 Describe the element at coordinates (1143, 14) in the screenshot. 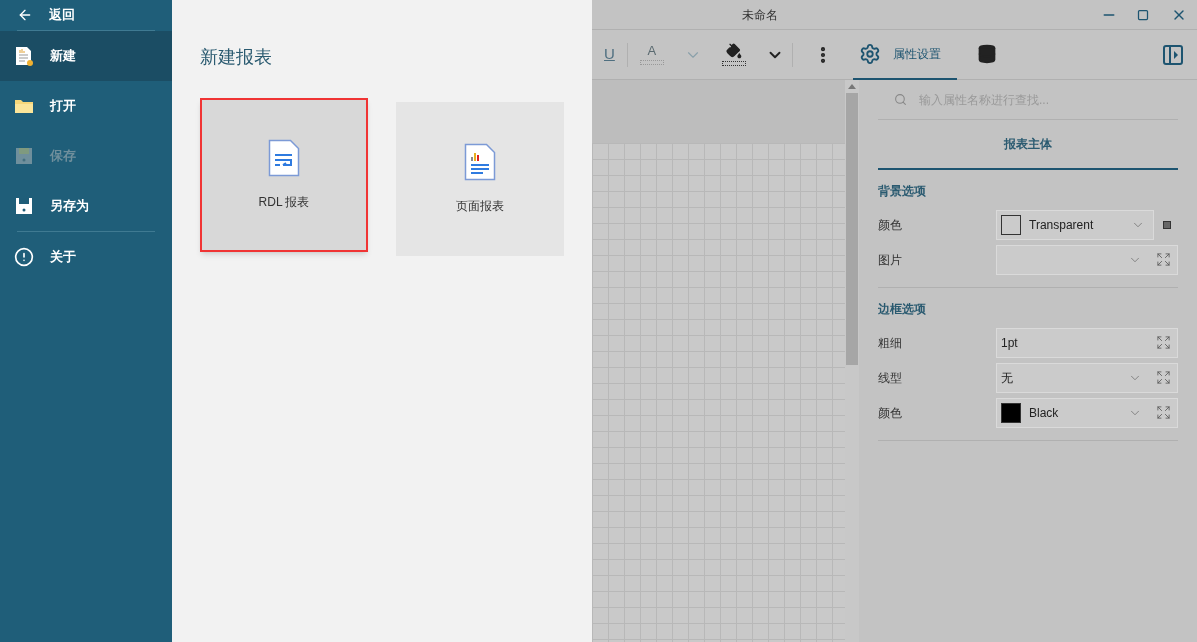

I see `maximize-icon` at that location.